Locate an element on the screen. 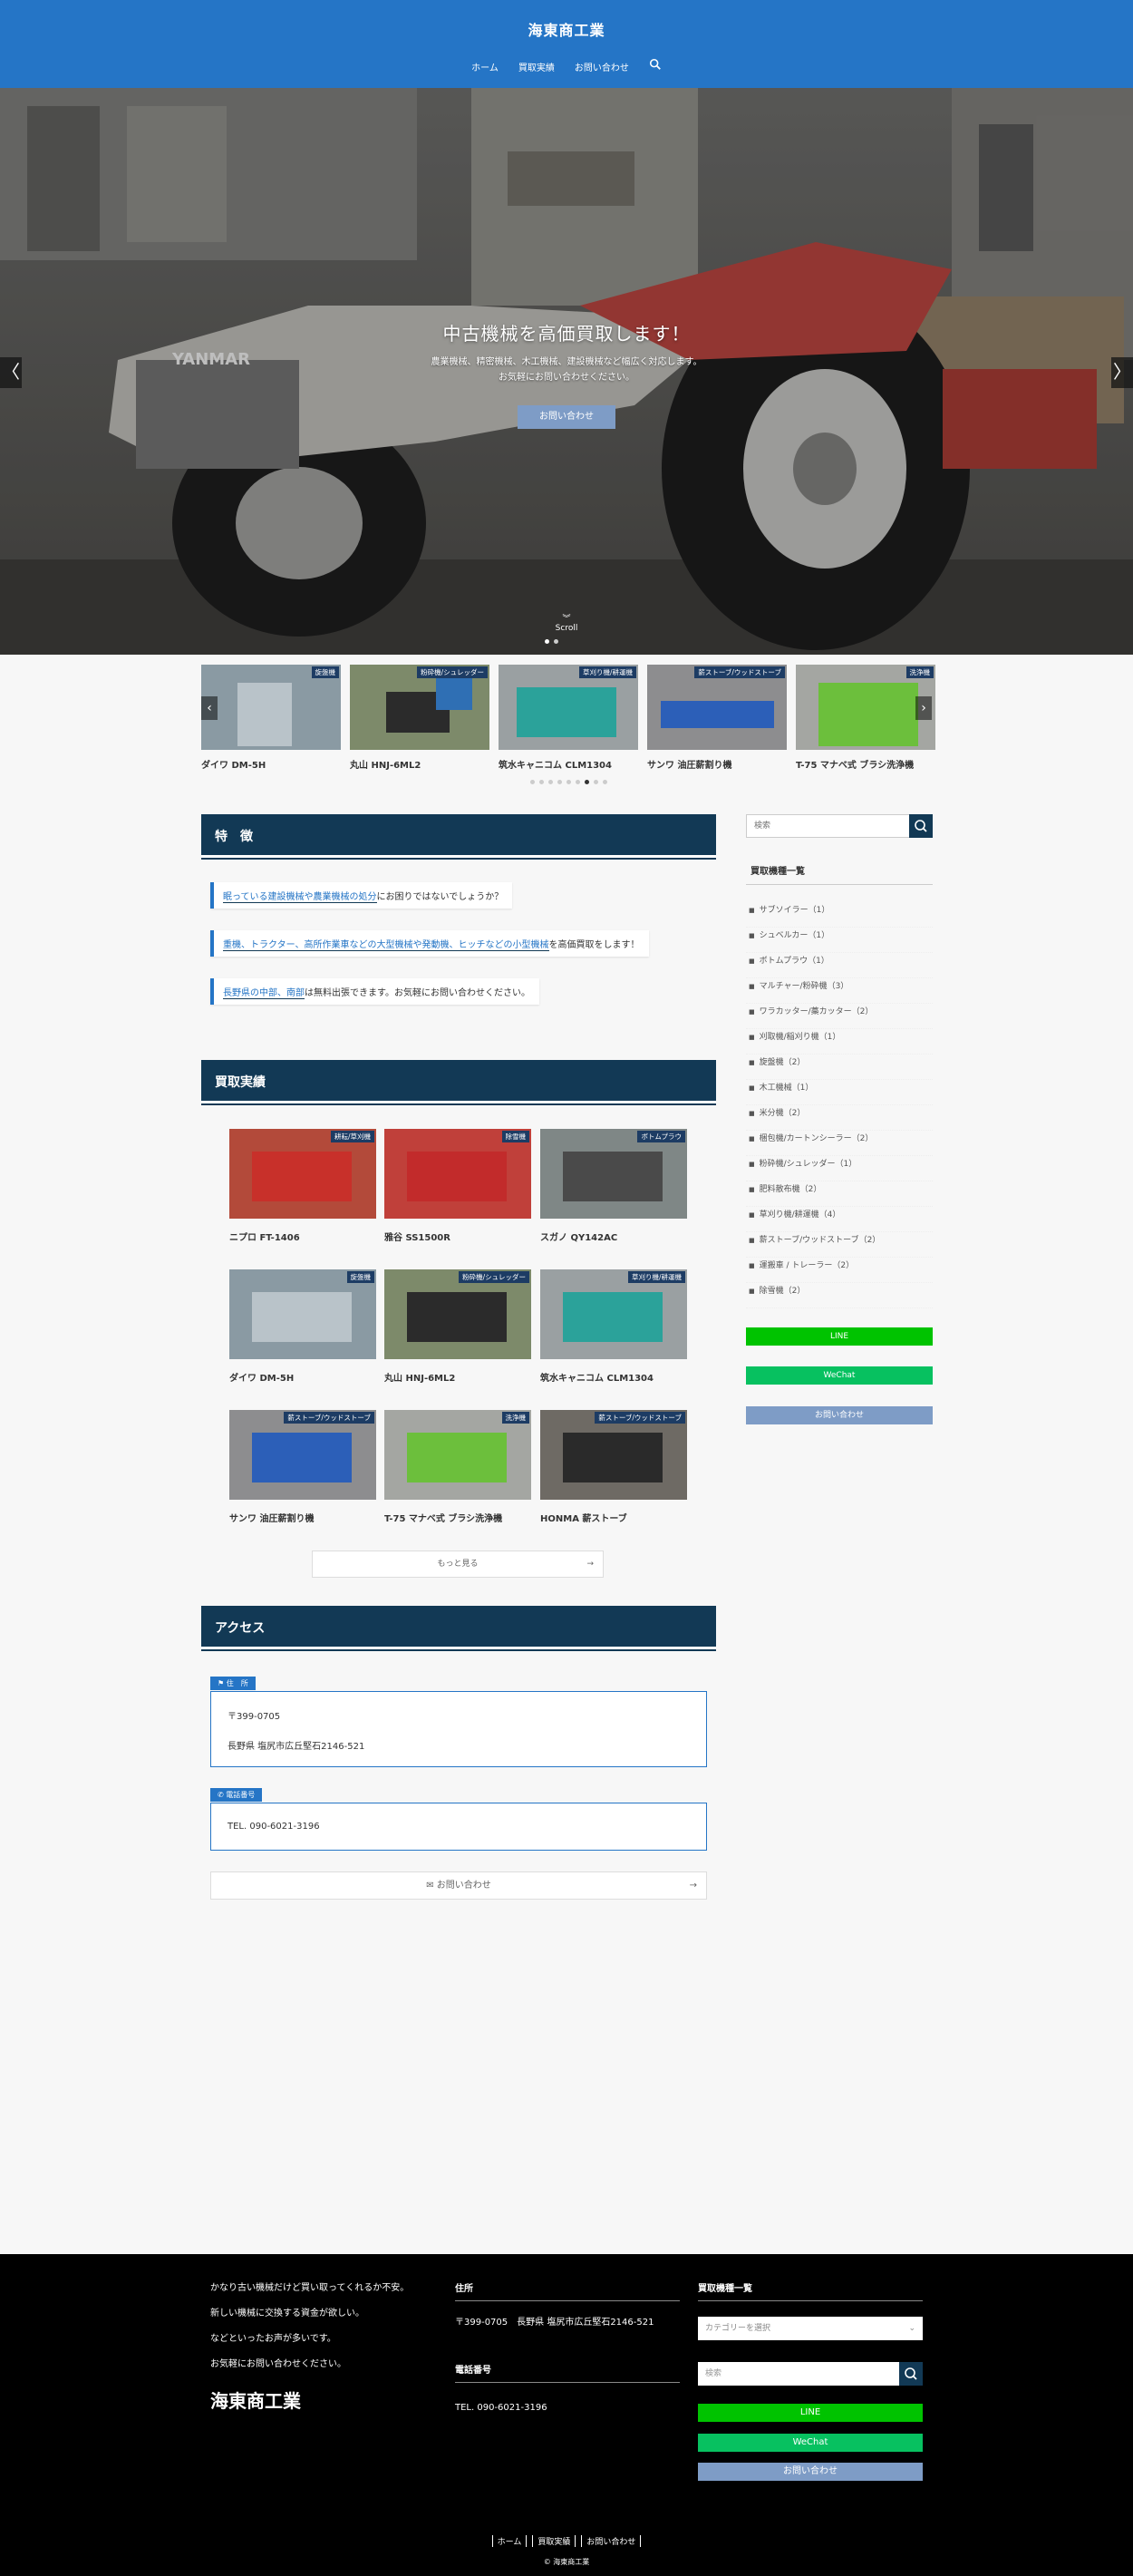 This screenshot has height=2576, width=1133. result-image: 除雪機 is located at coordinates (457, 1174).